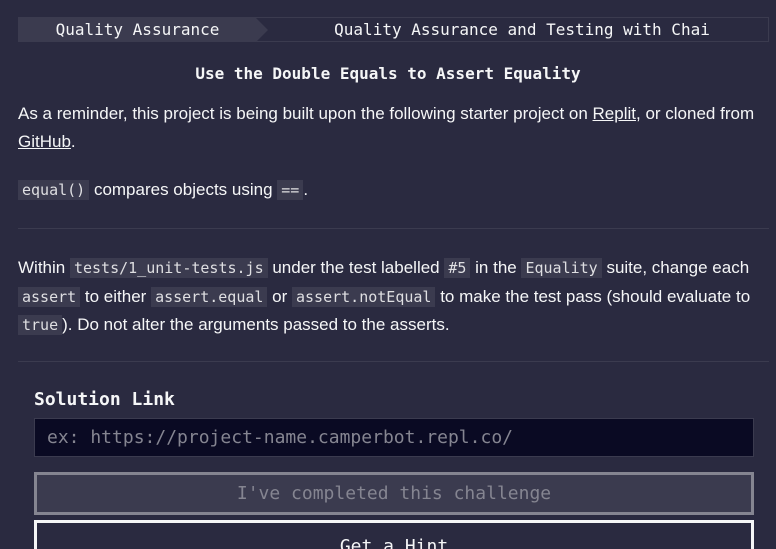 The image size is (776, 549). Describe the element at coordinates (44, 267) in the screenshot. I see `instr-text: Within` at that location.